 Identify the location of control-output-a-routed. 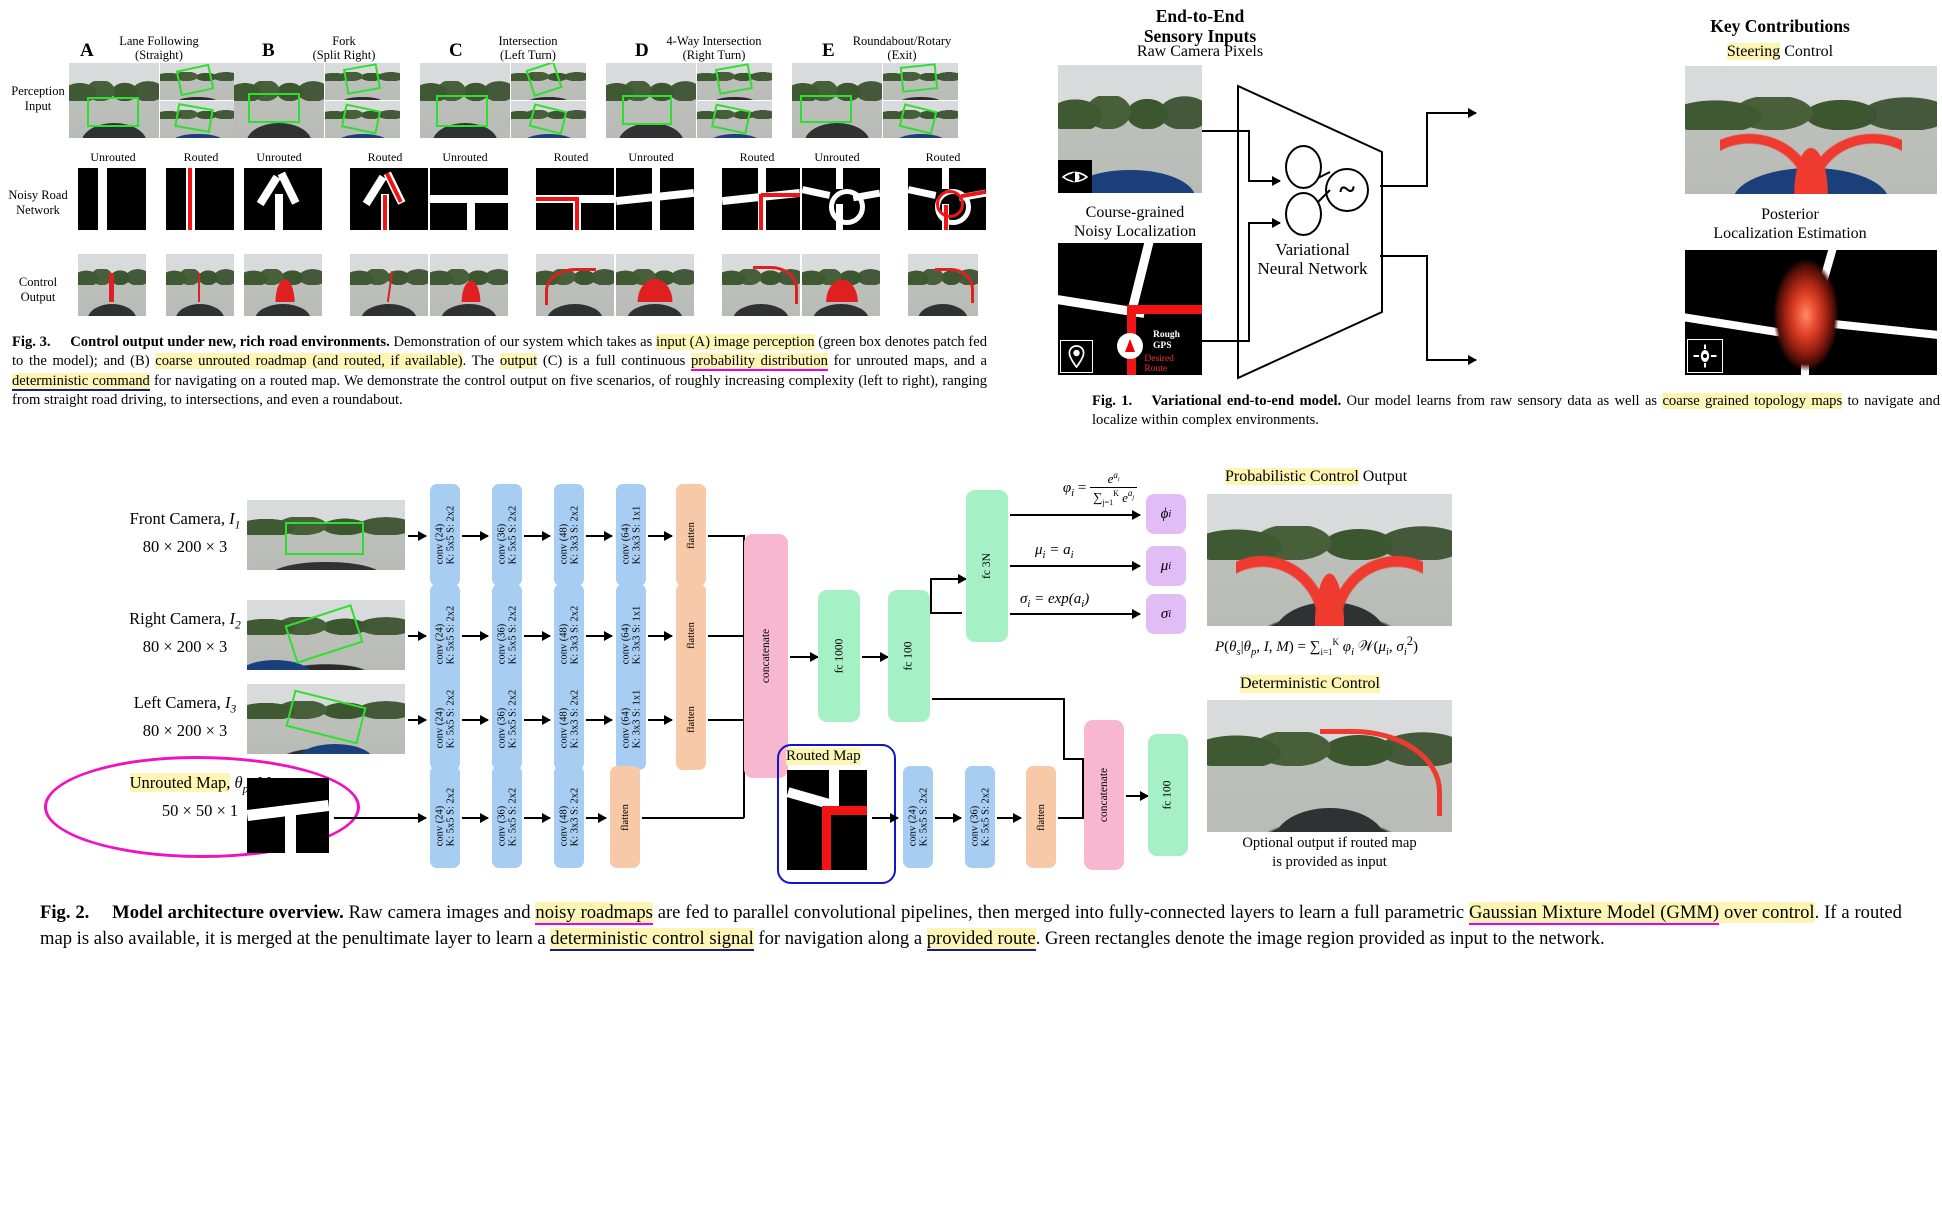
(200, 285).